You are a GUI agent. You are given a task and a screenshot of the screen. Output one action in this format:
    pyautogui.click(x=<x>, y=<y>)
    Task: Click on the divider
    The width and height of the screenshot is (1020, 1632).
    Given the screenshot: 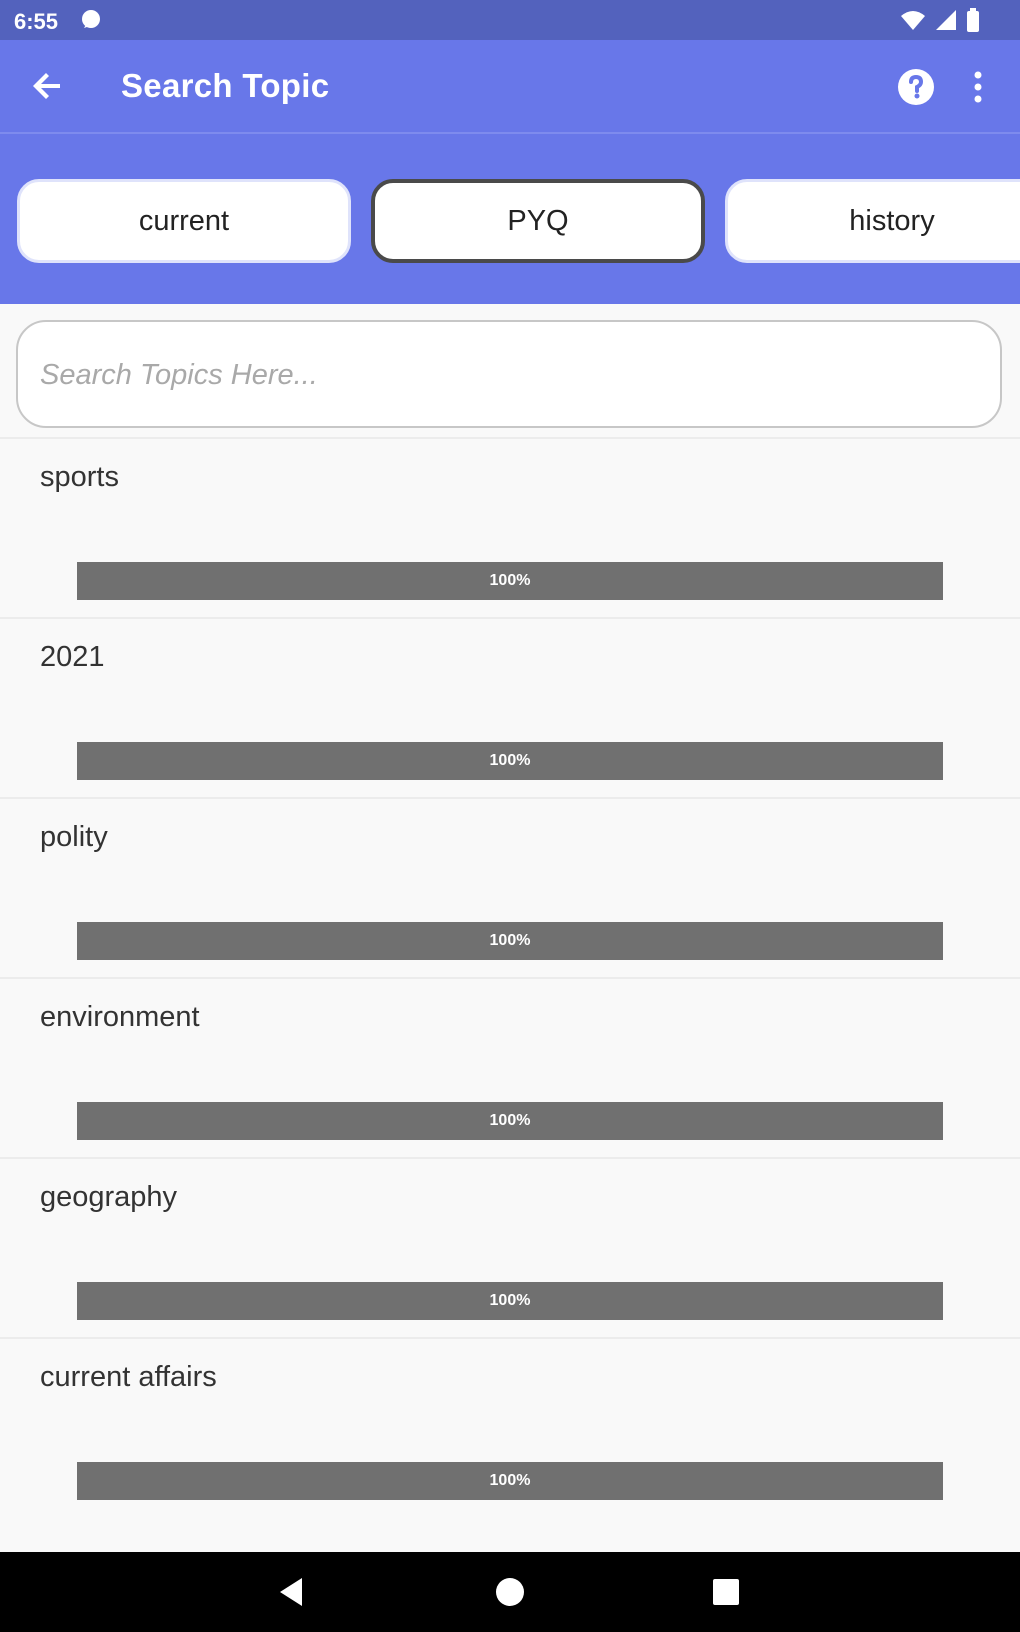 What is the action you would take?
    pyautogui.click(x=510, y=133)
    